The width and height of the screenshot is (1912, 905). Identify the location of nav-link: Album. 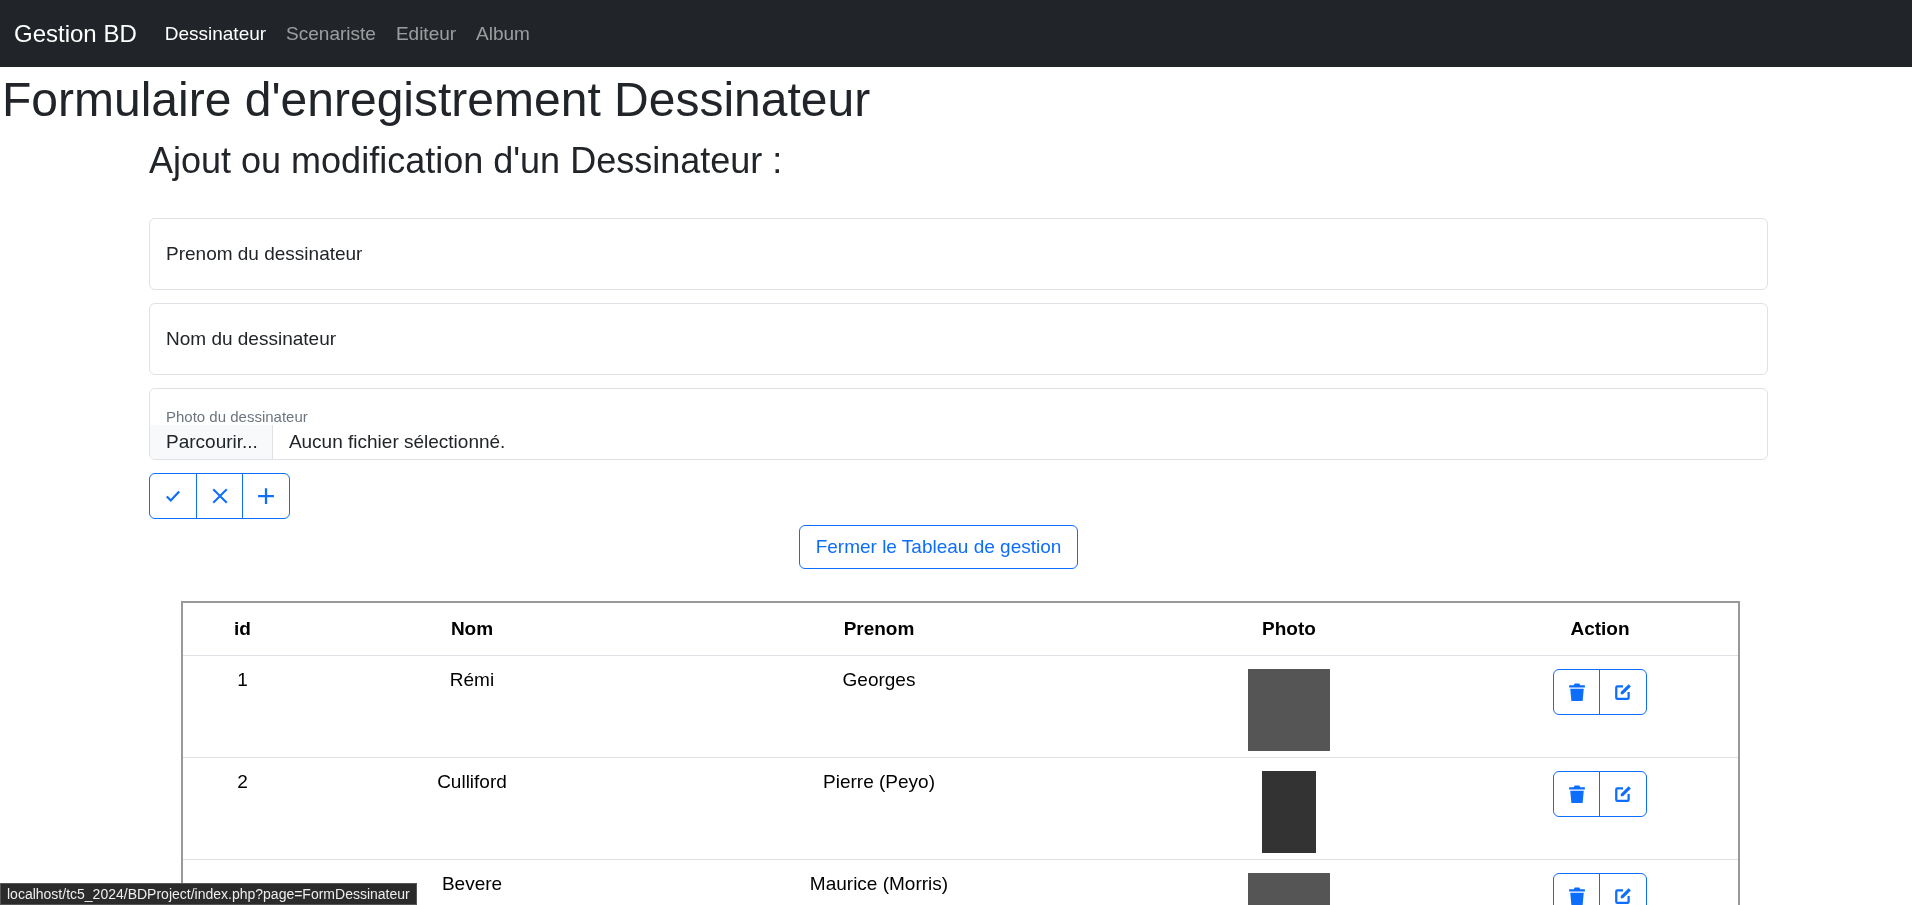
(503, 33).